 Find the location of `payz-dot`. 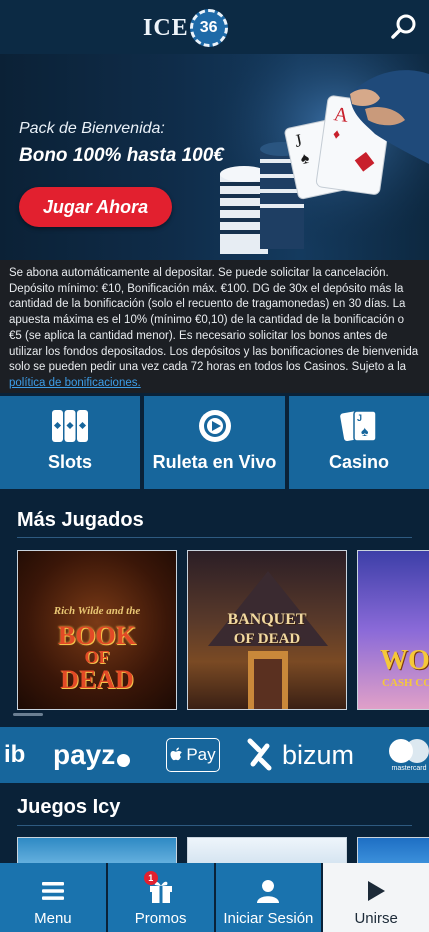

payz-dot is located at coordinates (124, 760).